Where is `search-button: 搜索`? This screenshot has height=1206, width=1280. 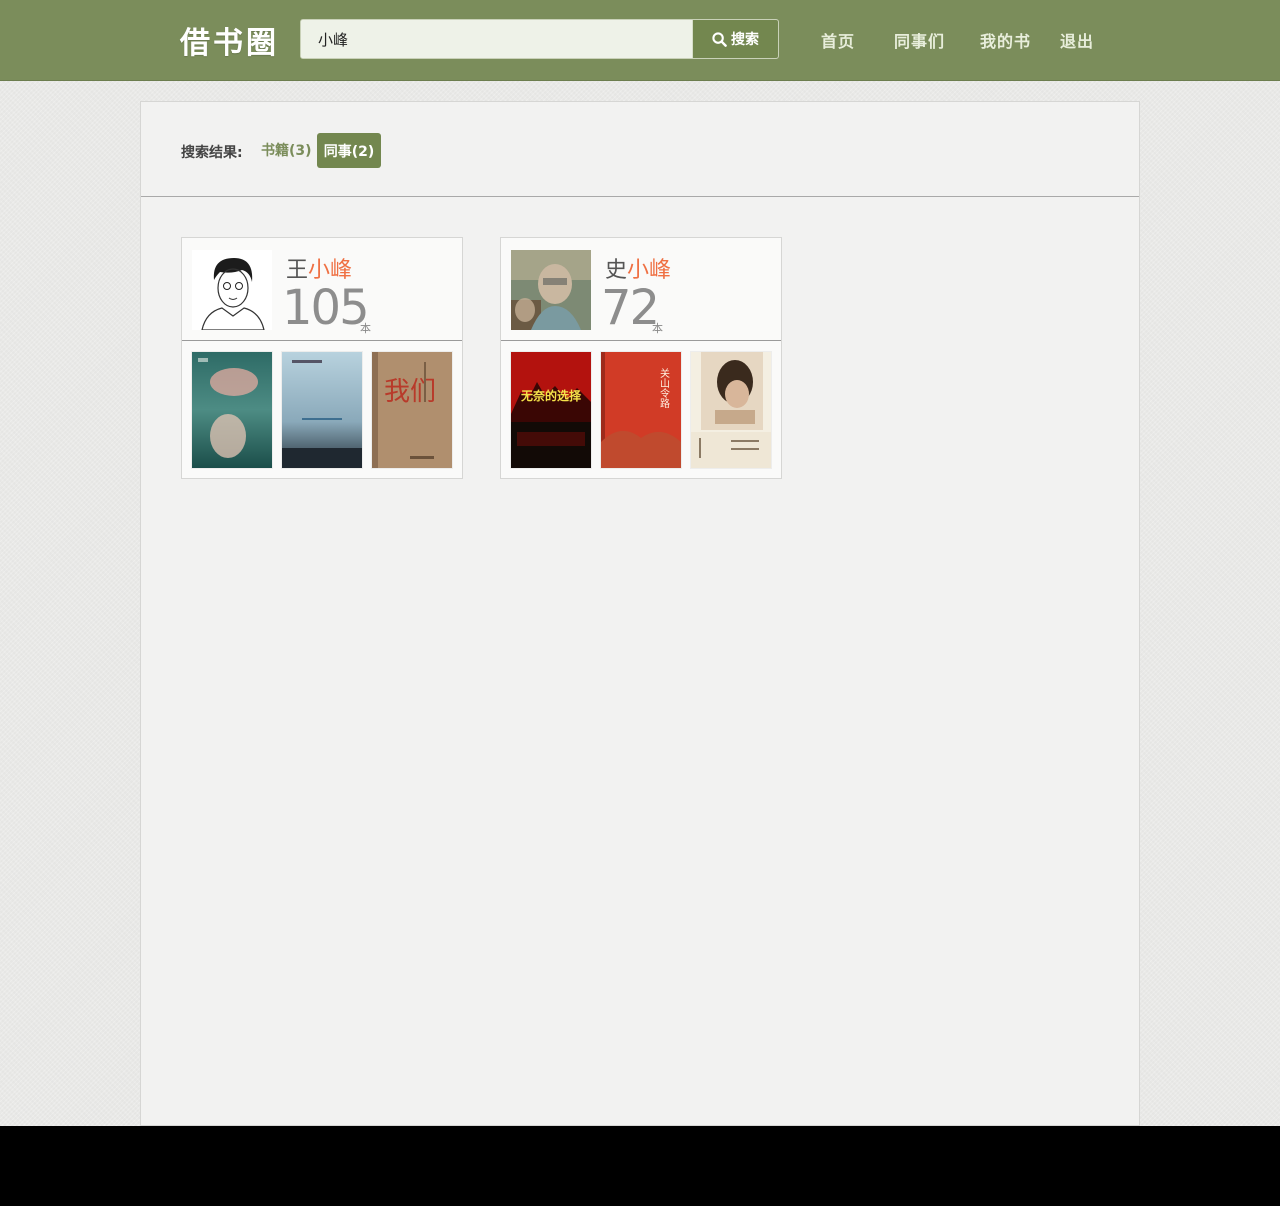 search-button: 搜索 is located at coordinates (735, 39).